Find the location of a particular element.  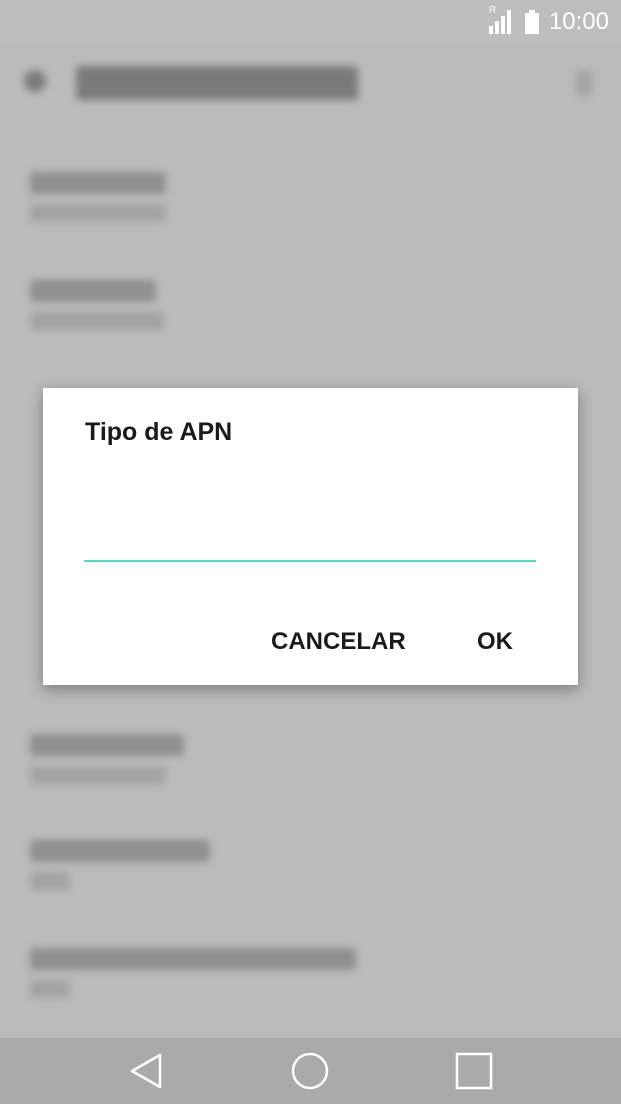

apn-type-input is located at coordinates (310, 535).